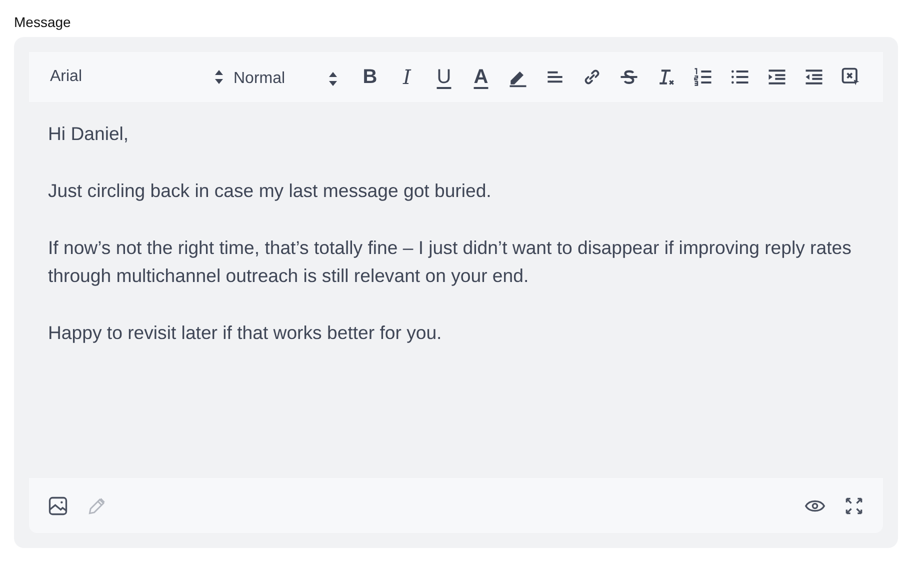  Describe the element at coordinates (142, 77) in the screenshot. I see `font-select: Arial` at that location.